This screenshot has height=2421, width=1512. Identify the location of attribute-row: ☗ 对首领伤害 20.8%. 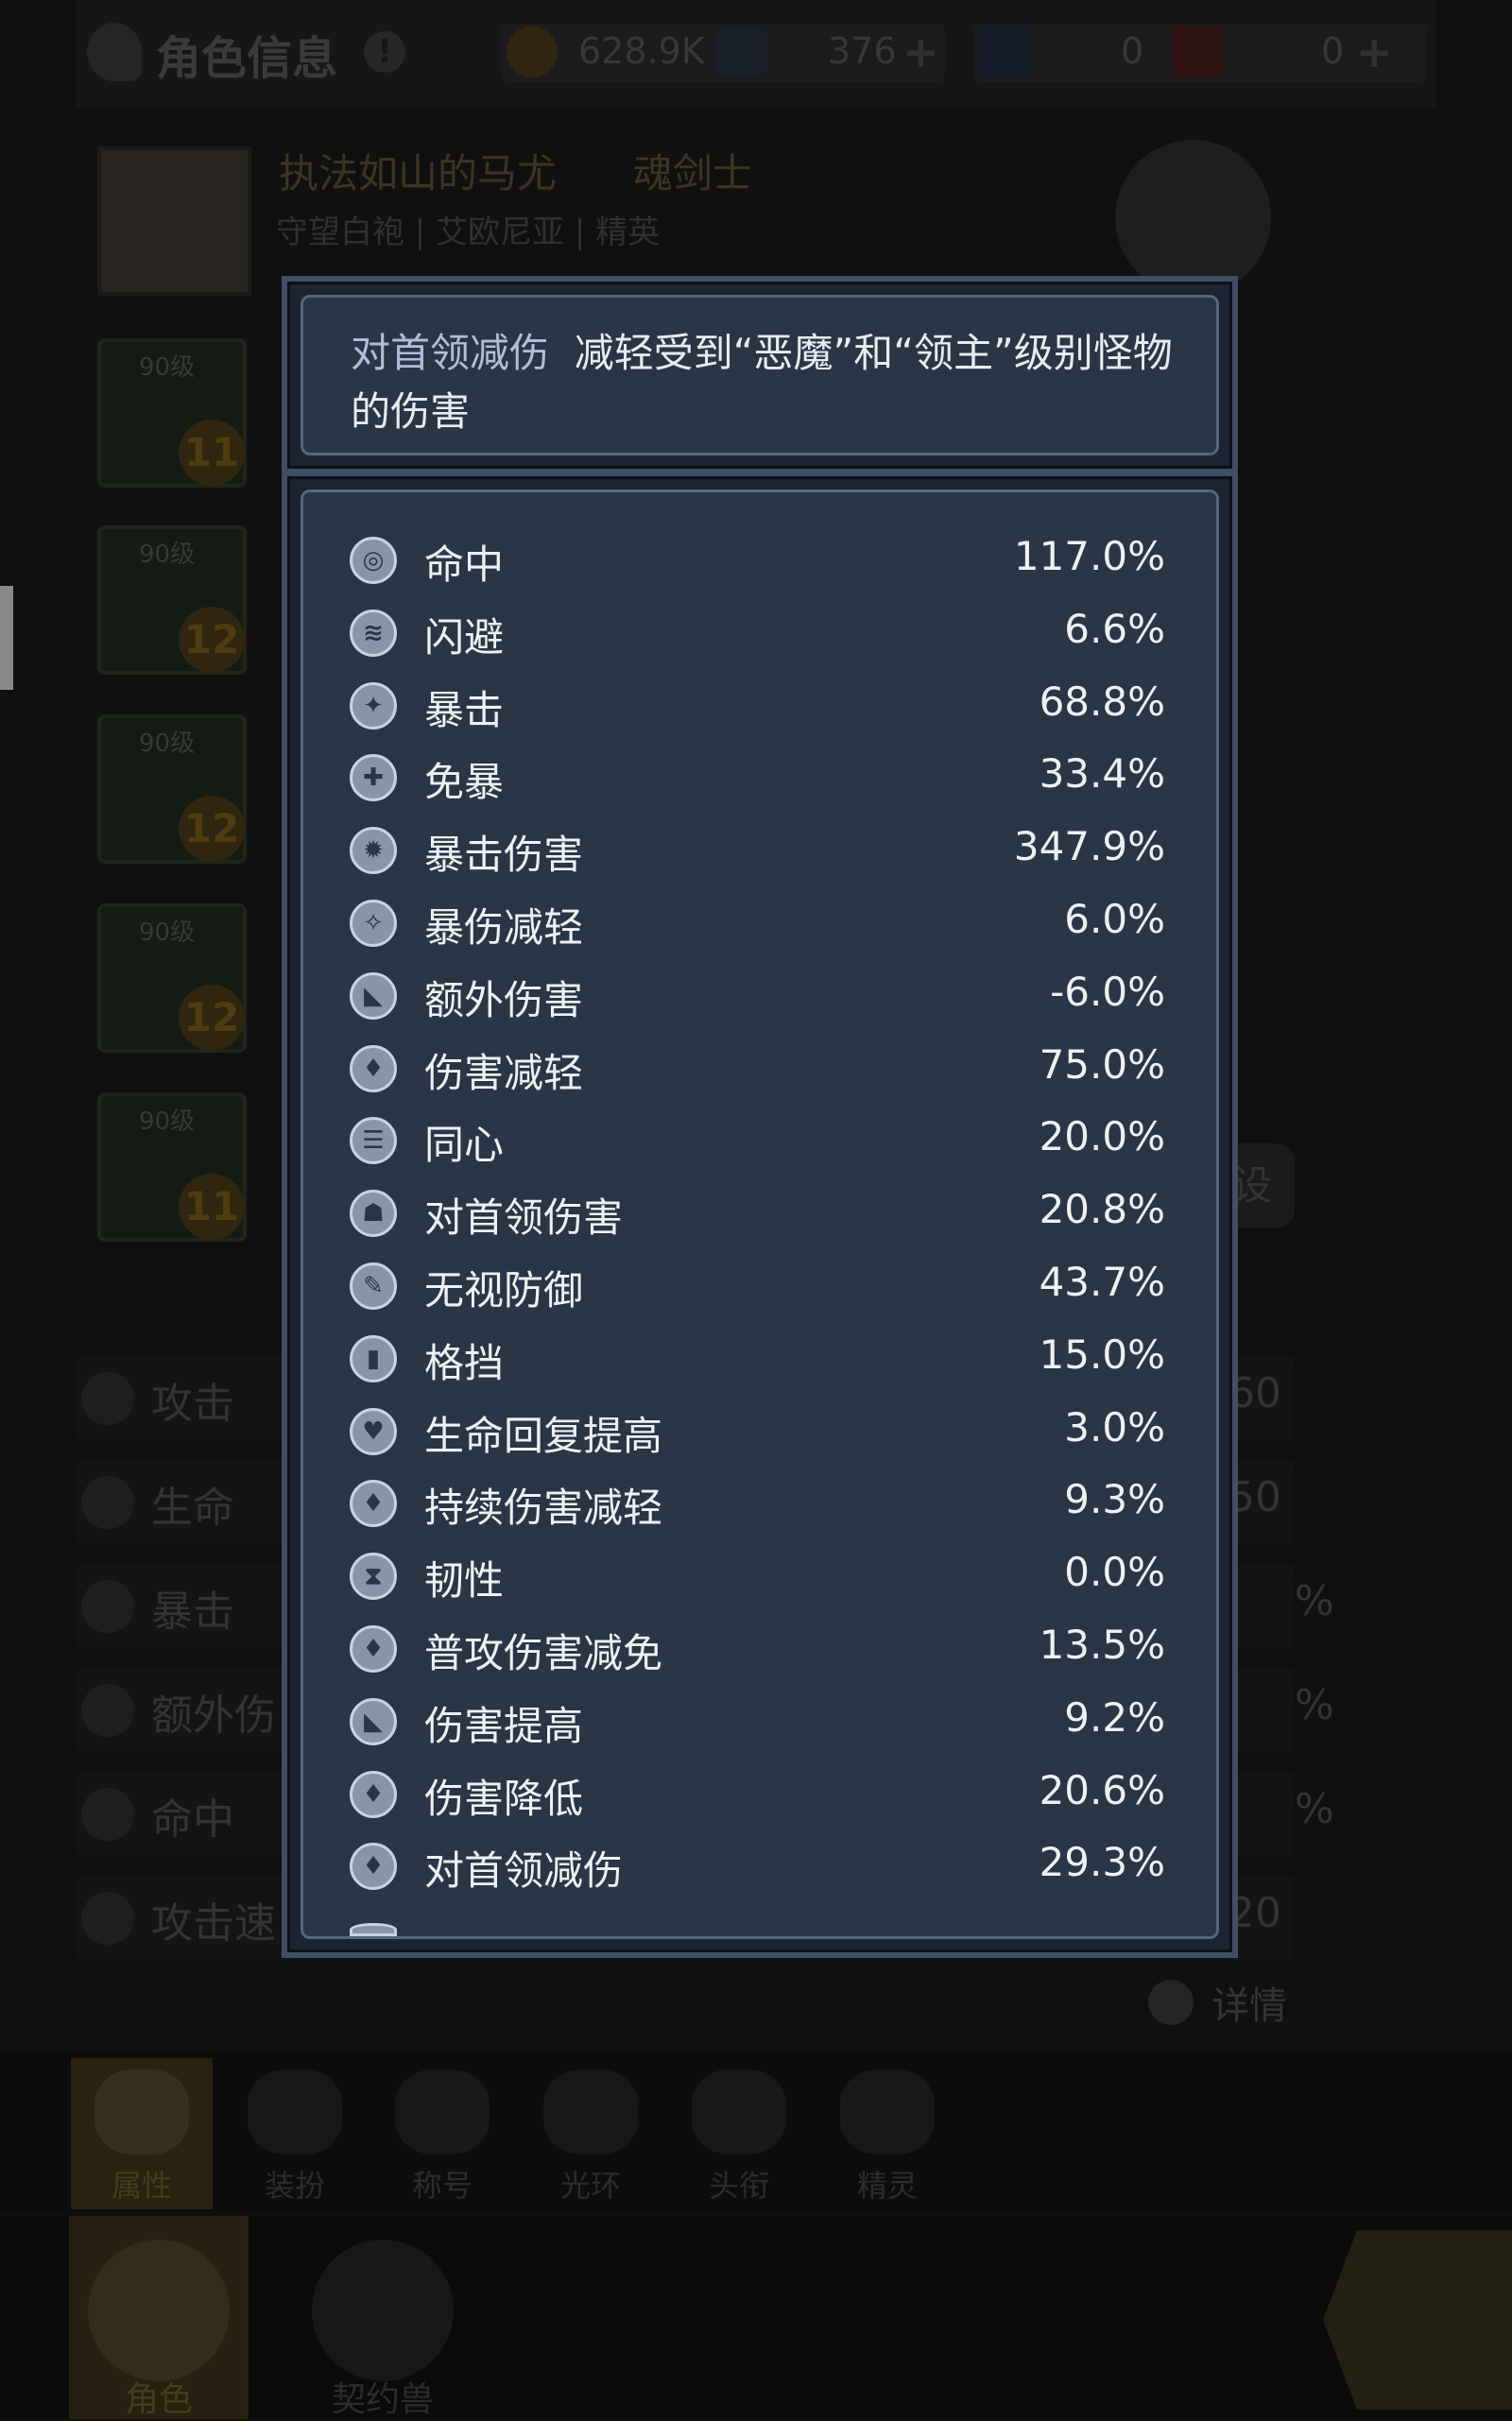
(759, 1216).